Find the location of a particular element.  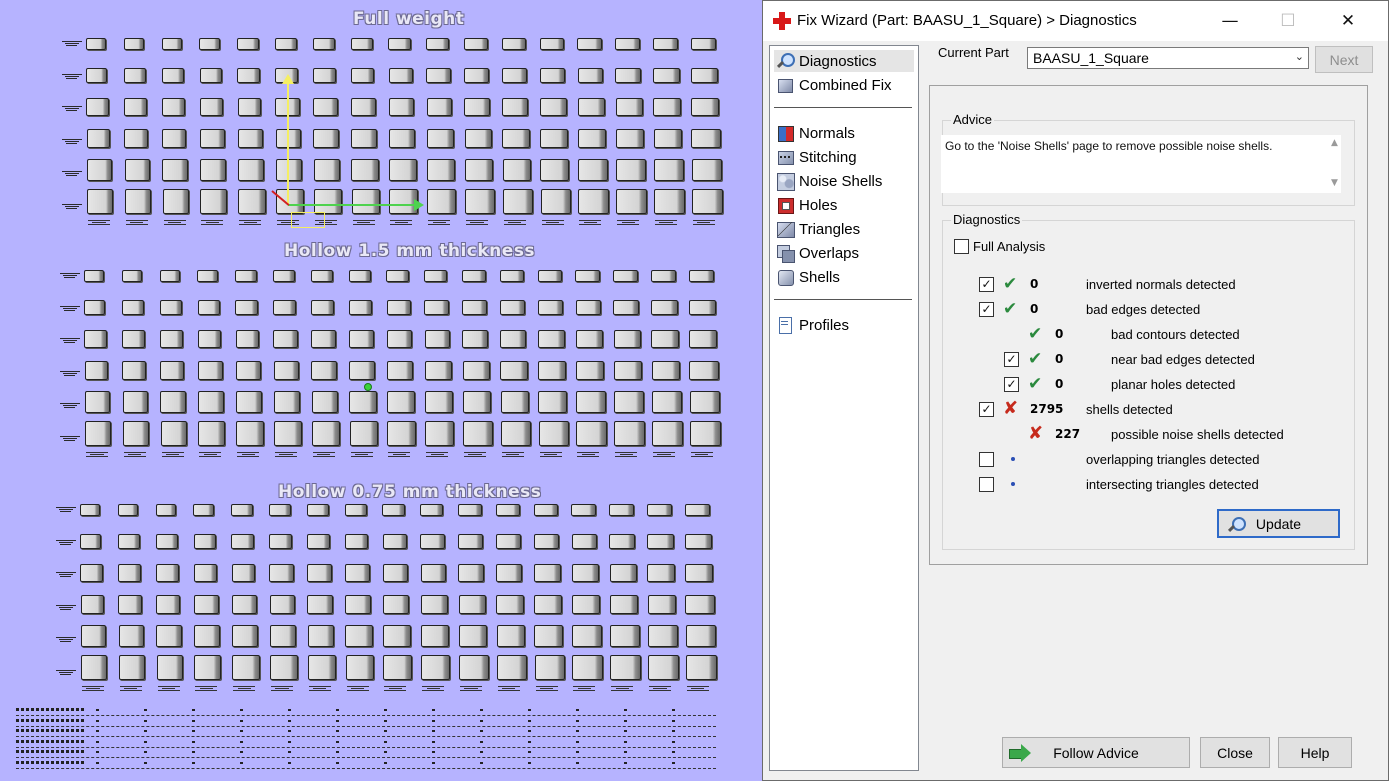

close-button: Close is located at coordinates (1235, 752).